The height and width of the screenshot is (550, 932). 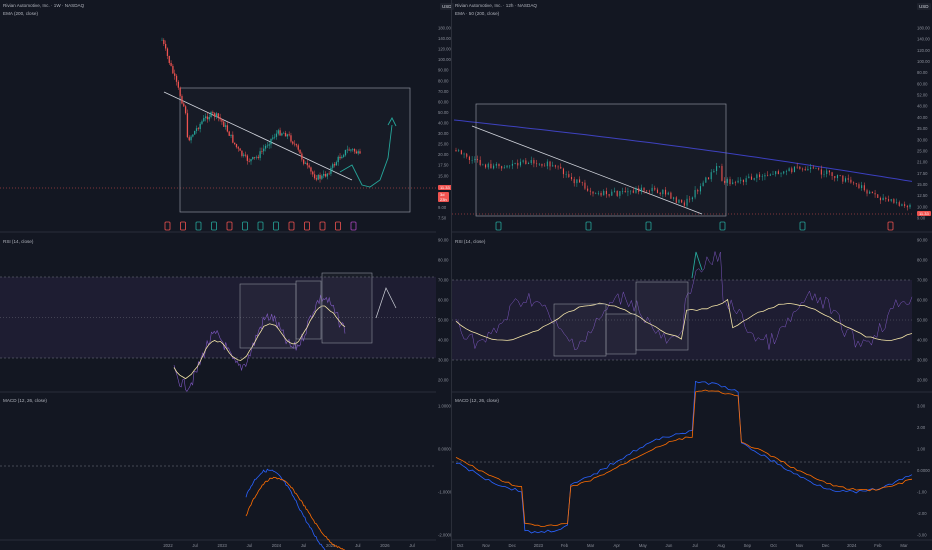 I want to click on left-price-tick: 40.00, so click(x=443, y=123).